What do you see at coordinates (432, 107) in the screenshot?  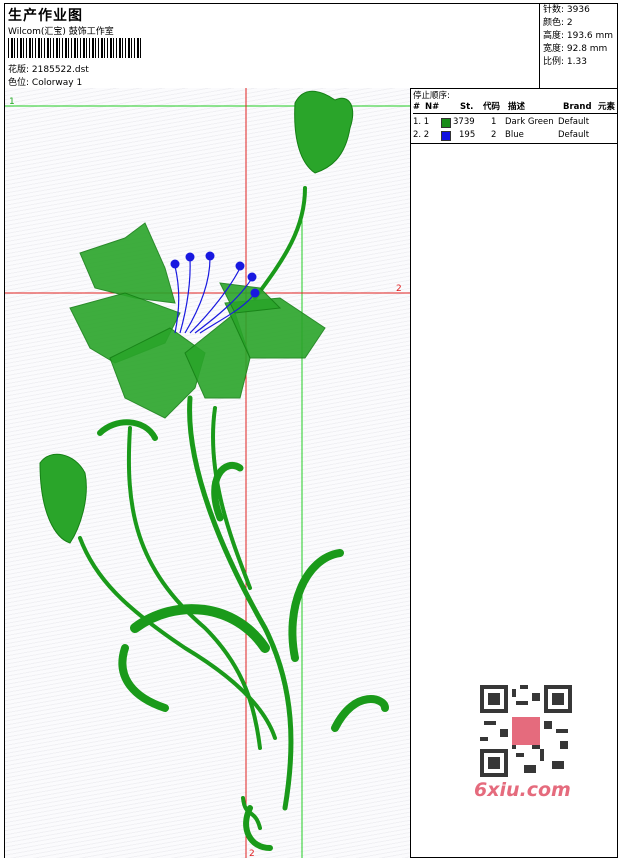 I see `col-number: N#` at bounding box center [432, 107].